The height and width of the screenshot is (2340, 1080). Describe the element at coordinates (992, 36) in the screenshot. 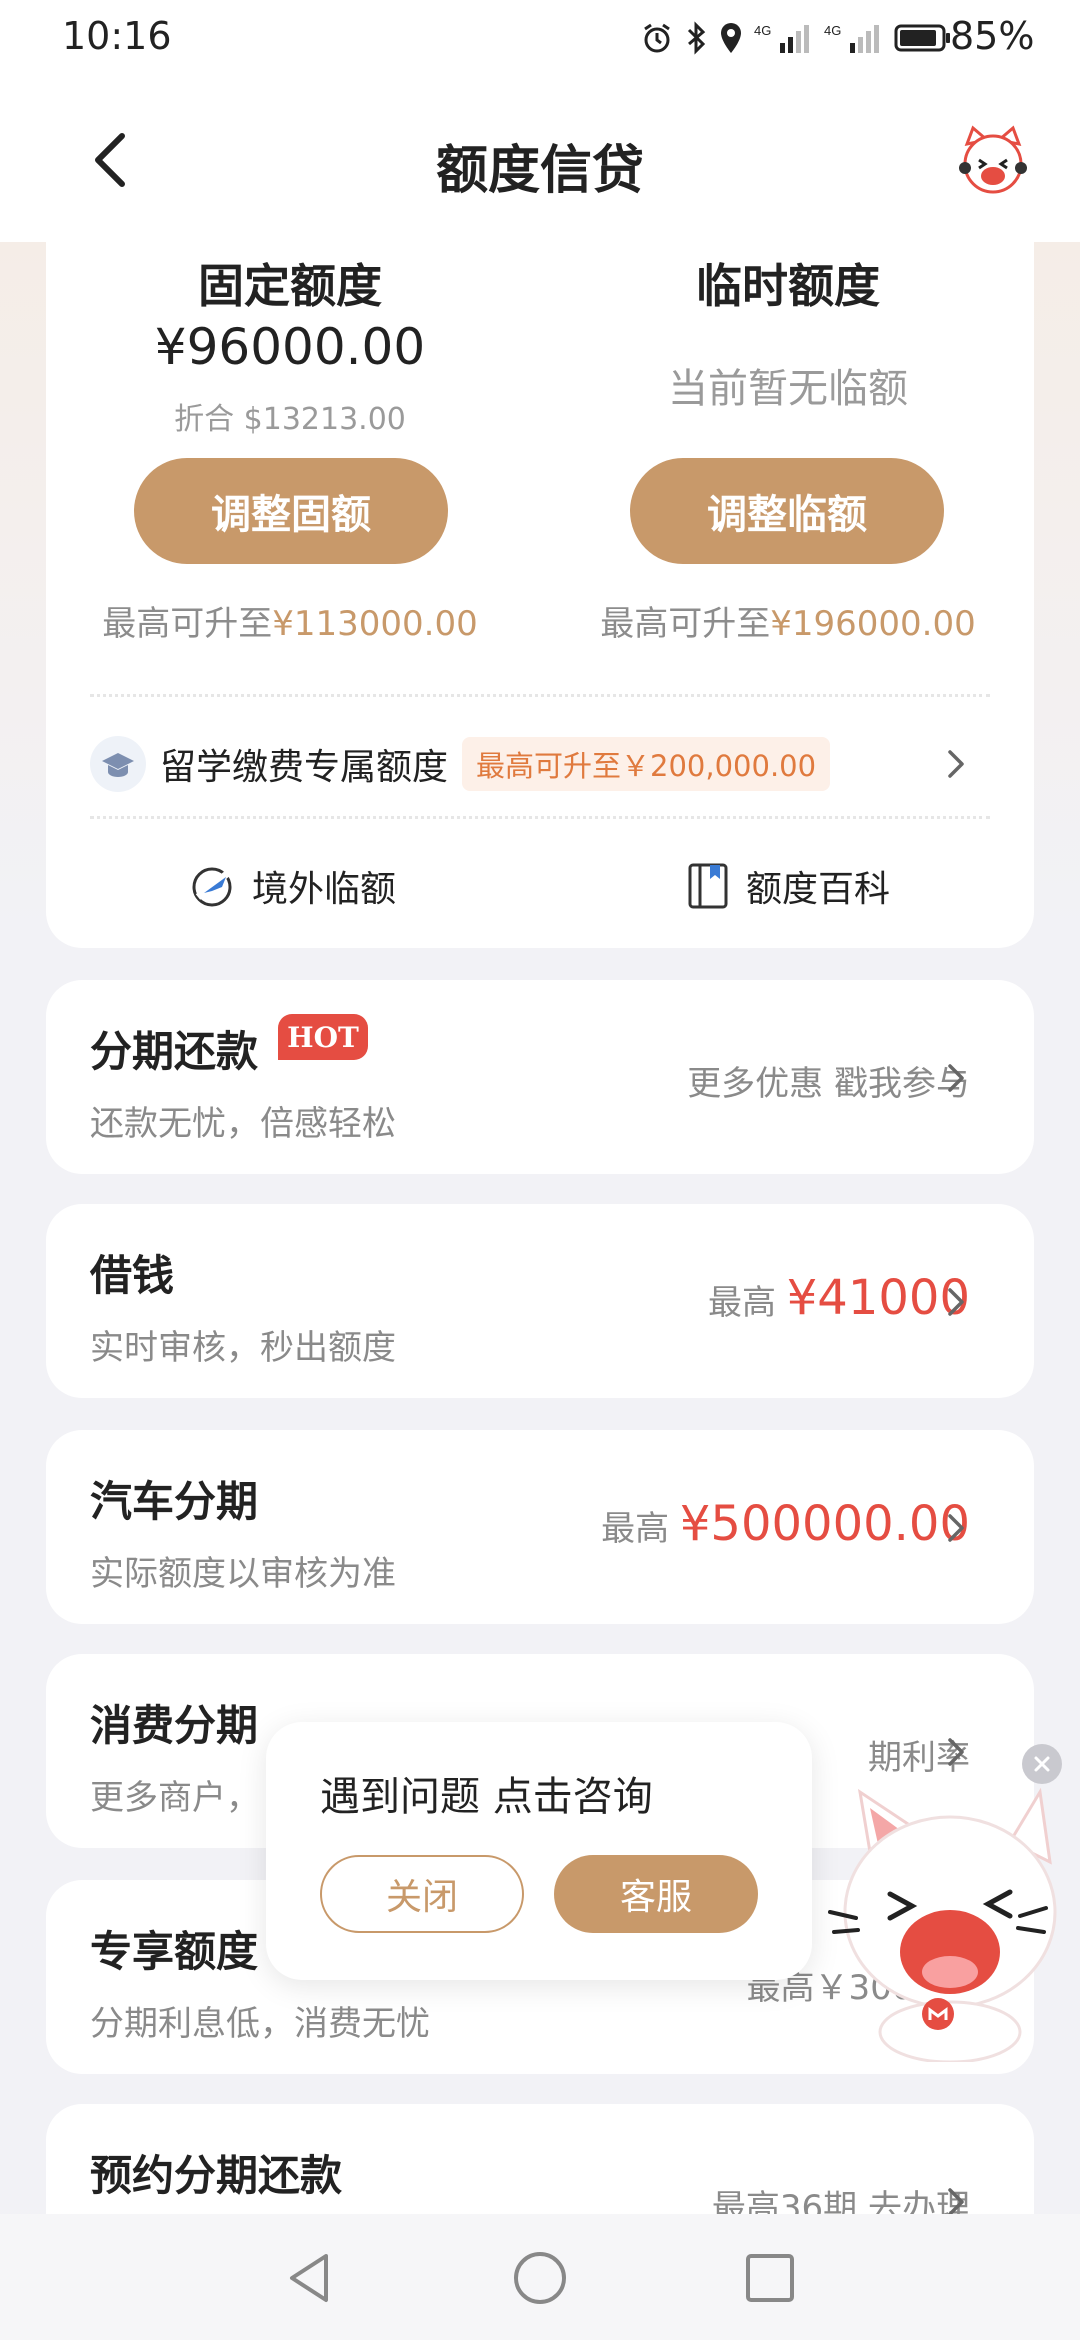

I see `battery-percent: 85%` at that location.